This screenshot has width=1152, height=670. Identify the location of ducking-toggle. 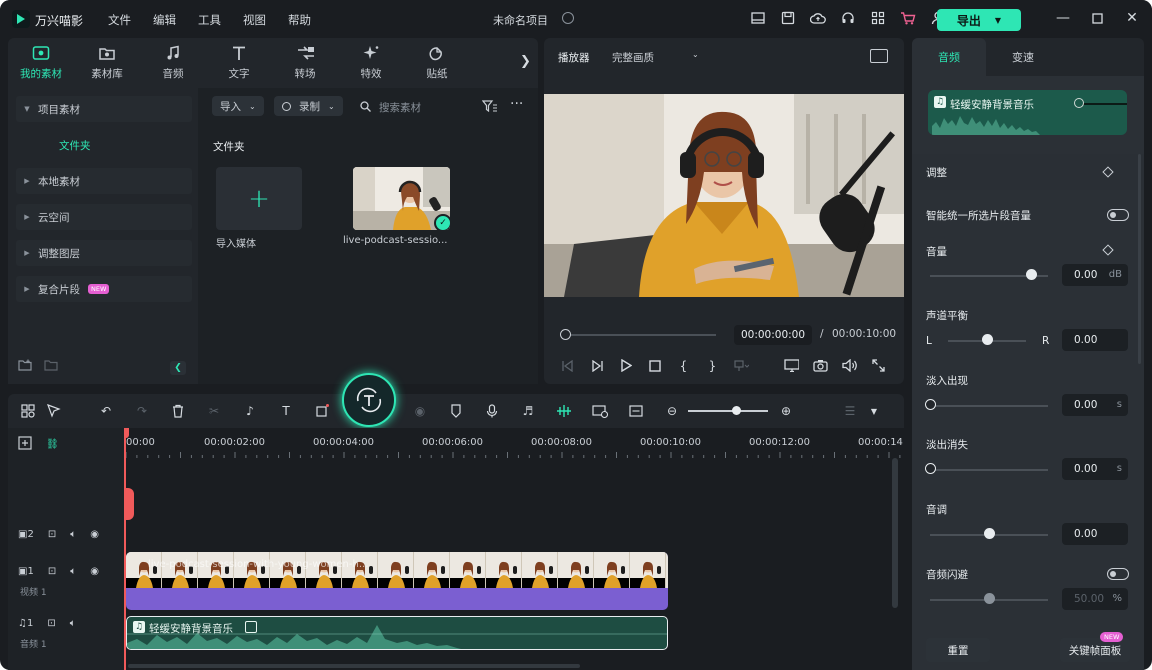
(1118, 574).